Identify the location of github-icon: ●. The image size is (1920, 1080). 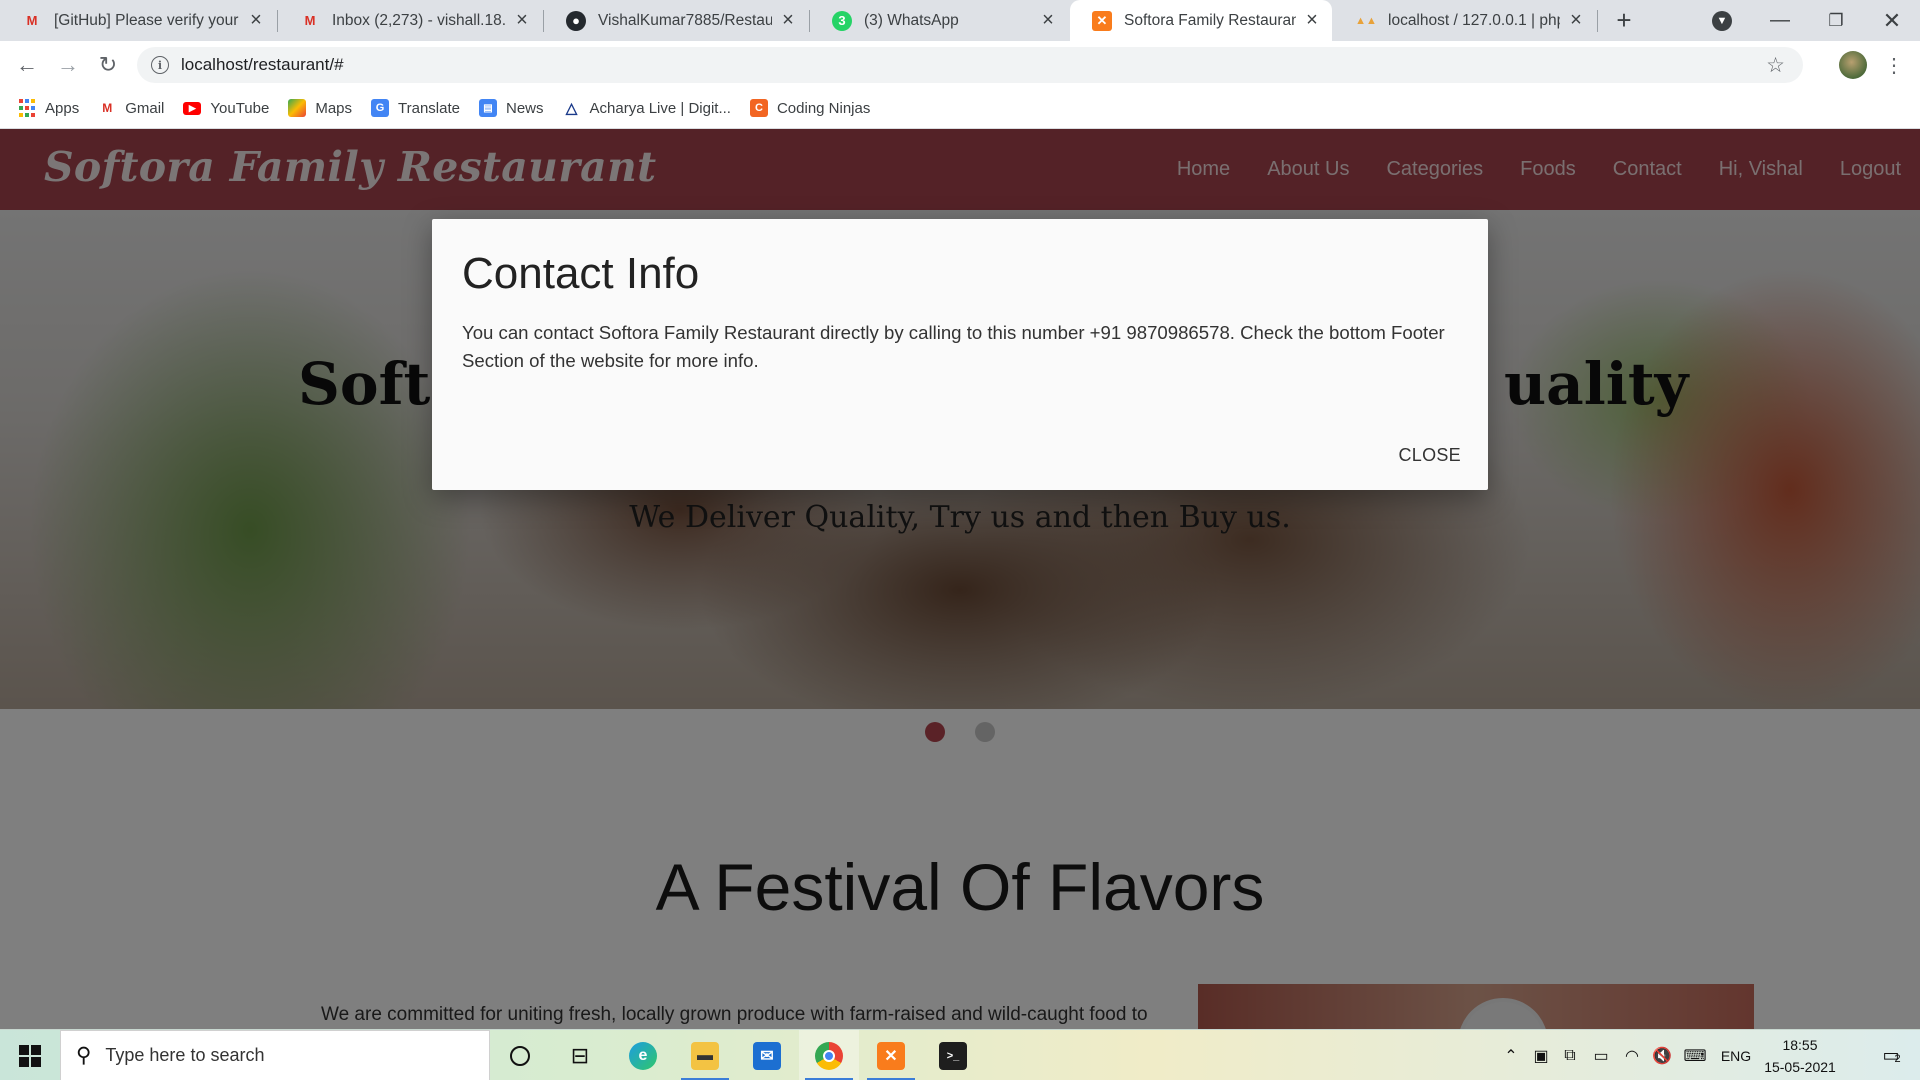
(576, 20).